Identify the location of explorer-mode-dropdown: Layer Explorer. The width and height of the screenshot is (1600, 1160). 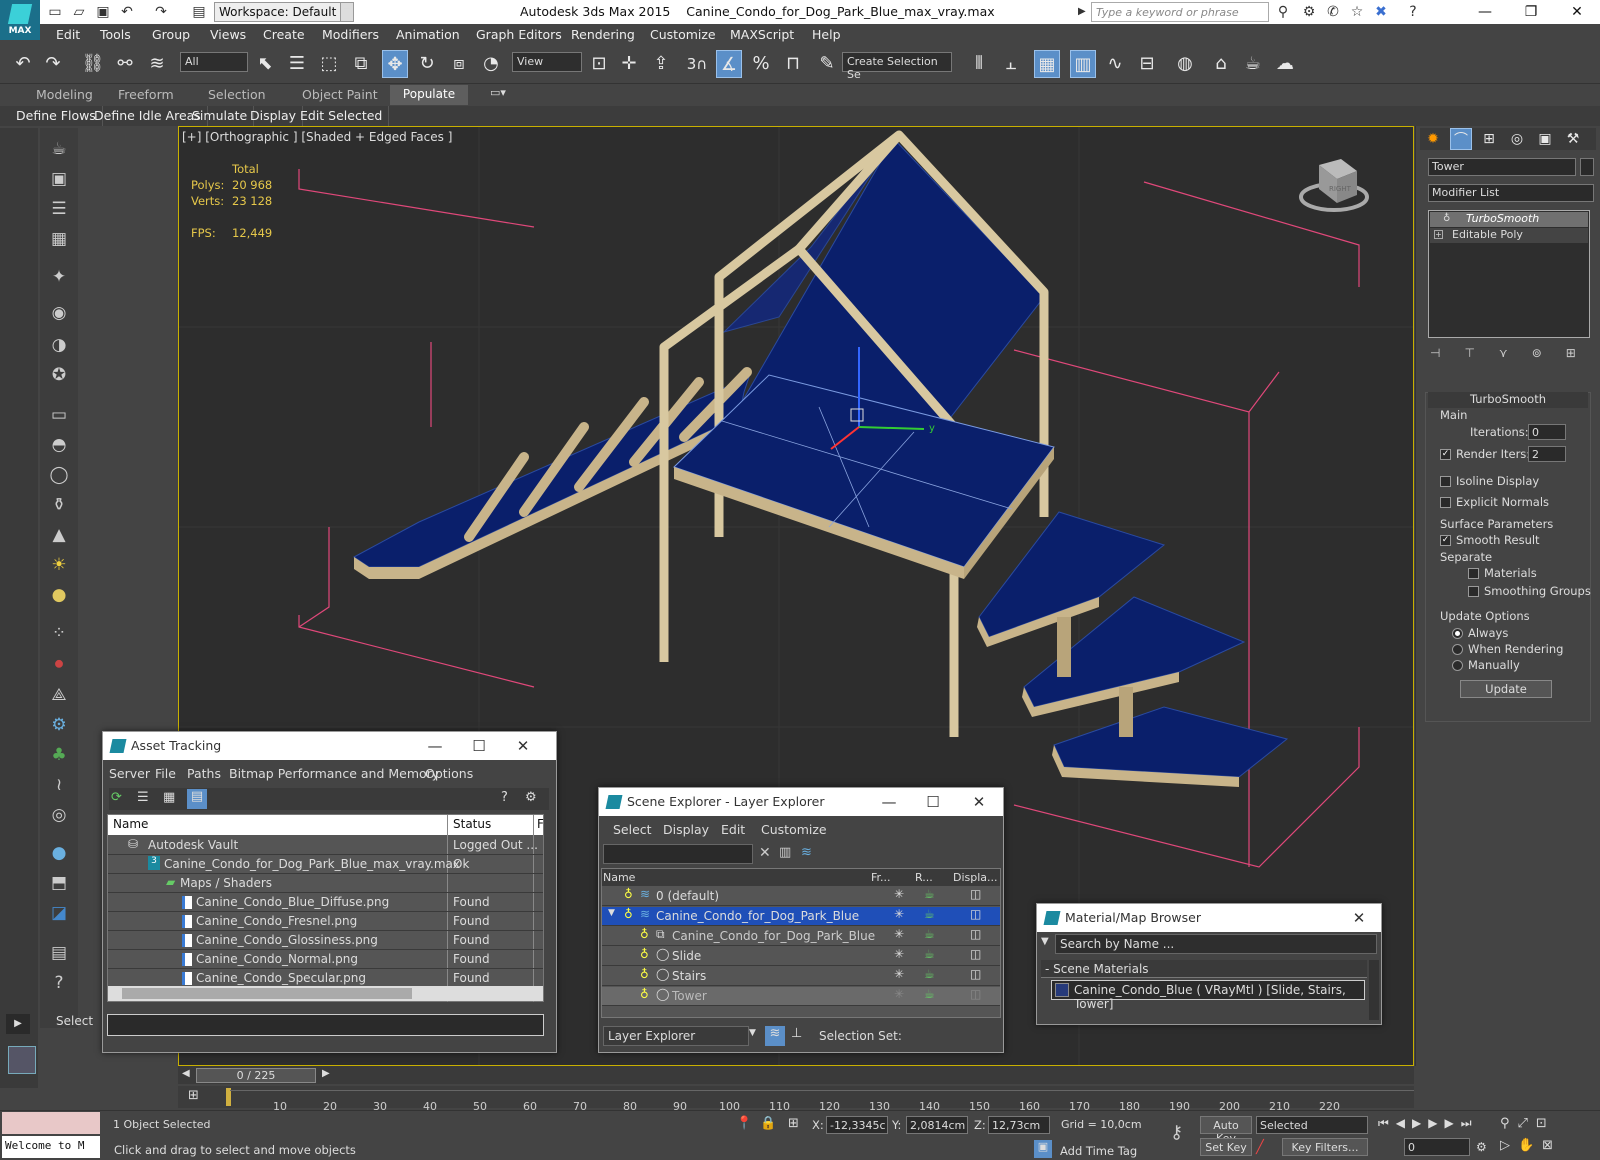
(676, 1036).